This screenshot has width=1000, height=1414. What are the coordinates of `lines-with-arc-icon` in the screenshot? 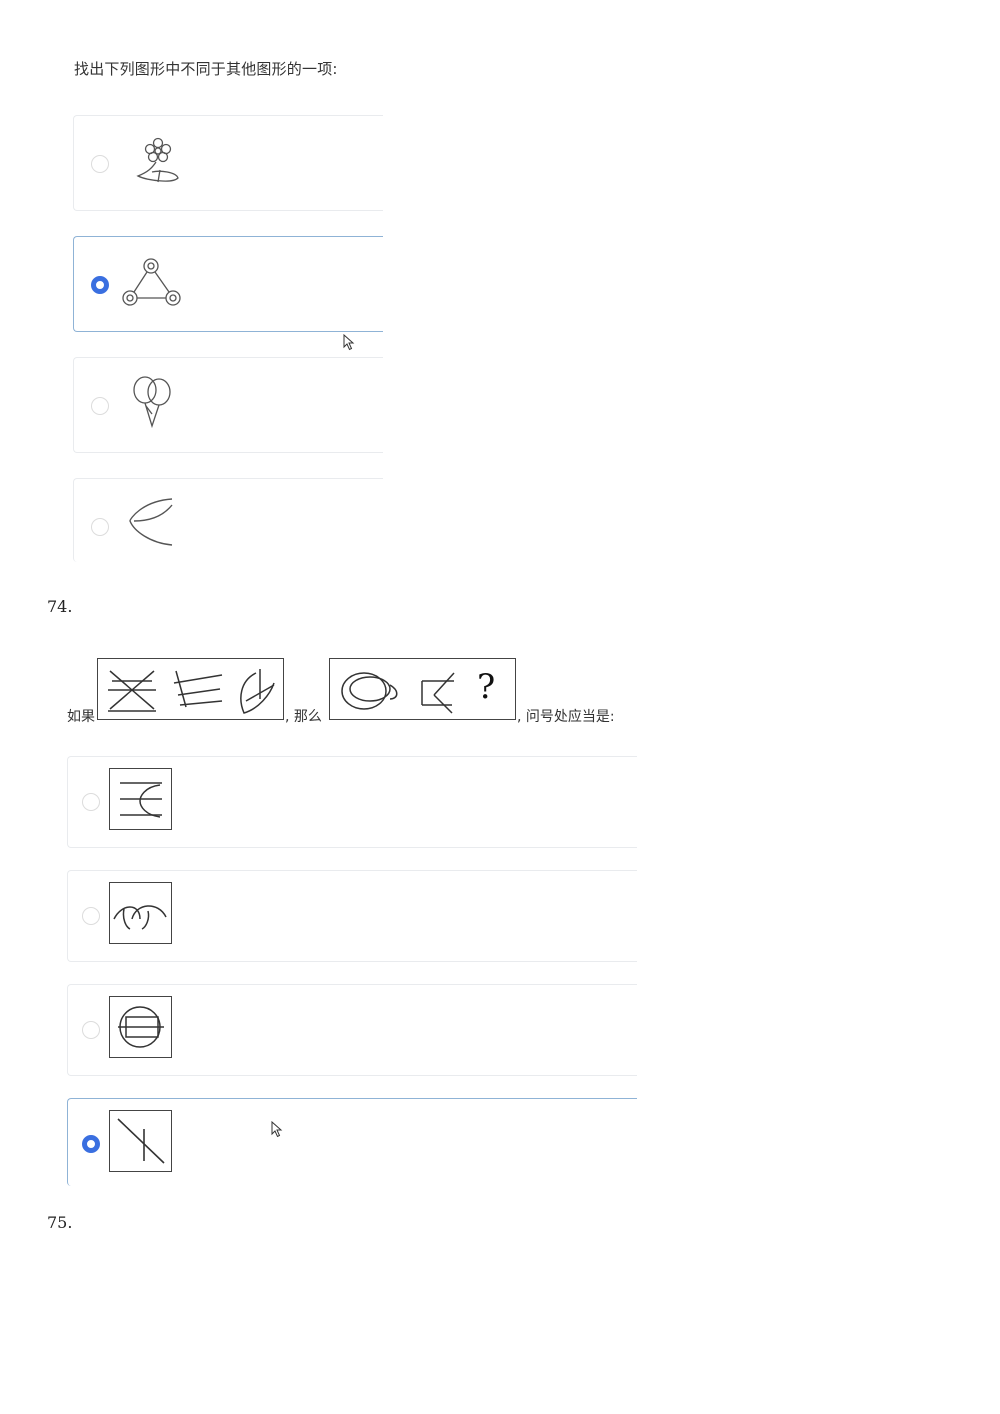 It's located at (141, 800).